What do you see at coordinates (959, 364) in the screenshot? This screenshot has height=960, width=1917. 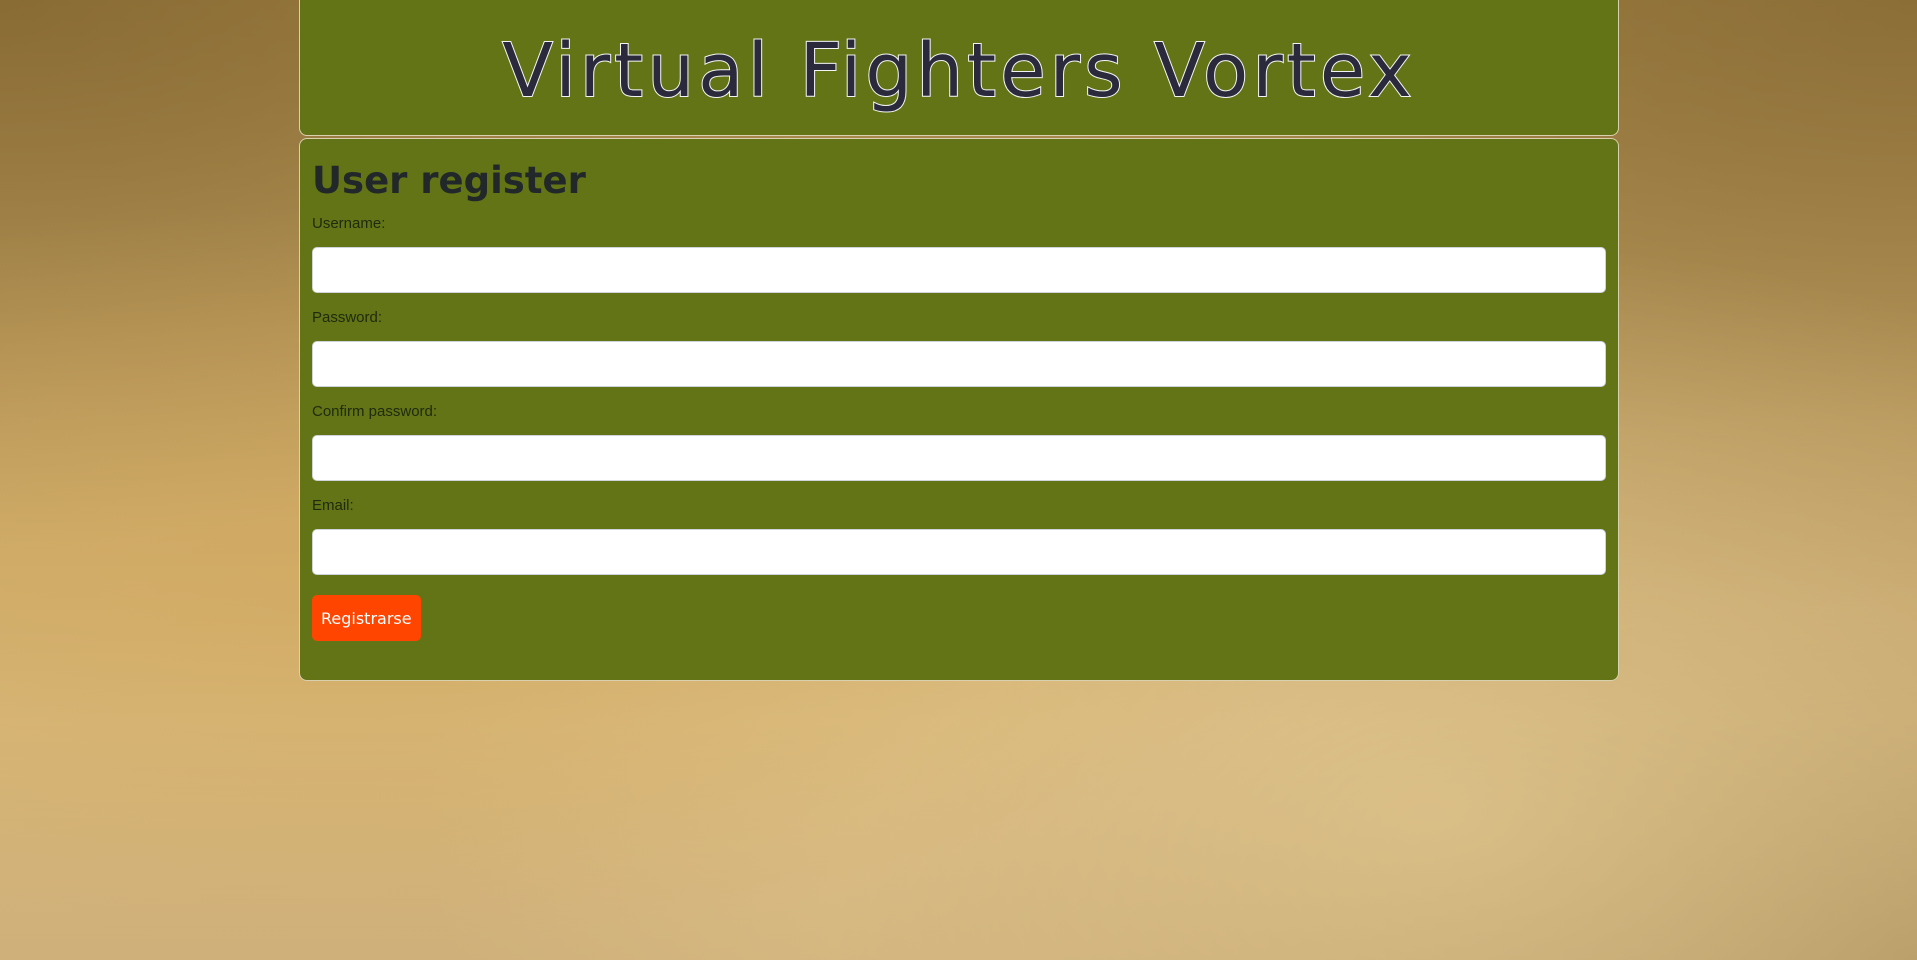 I see `password-input` at bounding box center [959, 364].